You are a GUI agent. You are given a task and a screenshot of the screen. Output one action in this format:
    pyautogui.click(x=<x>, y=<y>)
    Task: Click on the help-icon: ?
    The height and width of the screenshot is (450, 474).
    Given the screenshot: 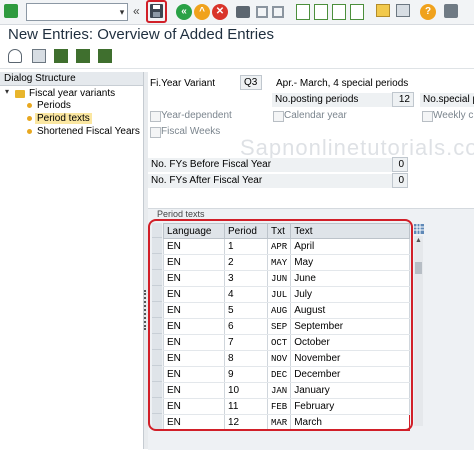 What is the action you would take?
    pyautogui.click(x=428, y=12)
    